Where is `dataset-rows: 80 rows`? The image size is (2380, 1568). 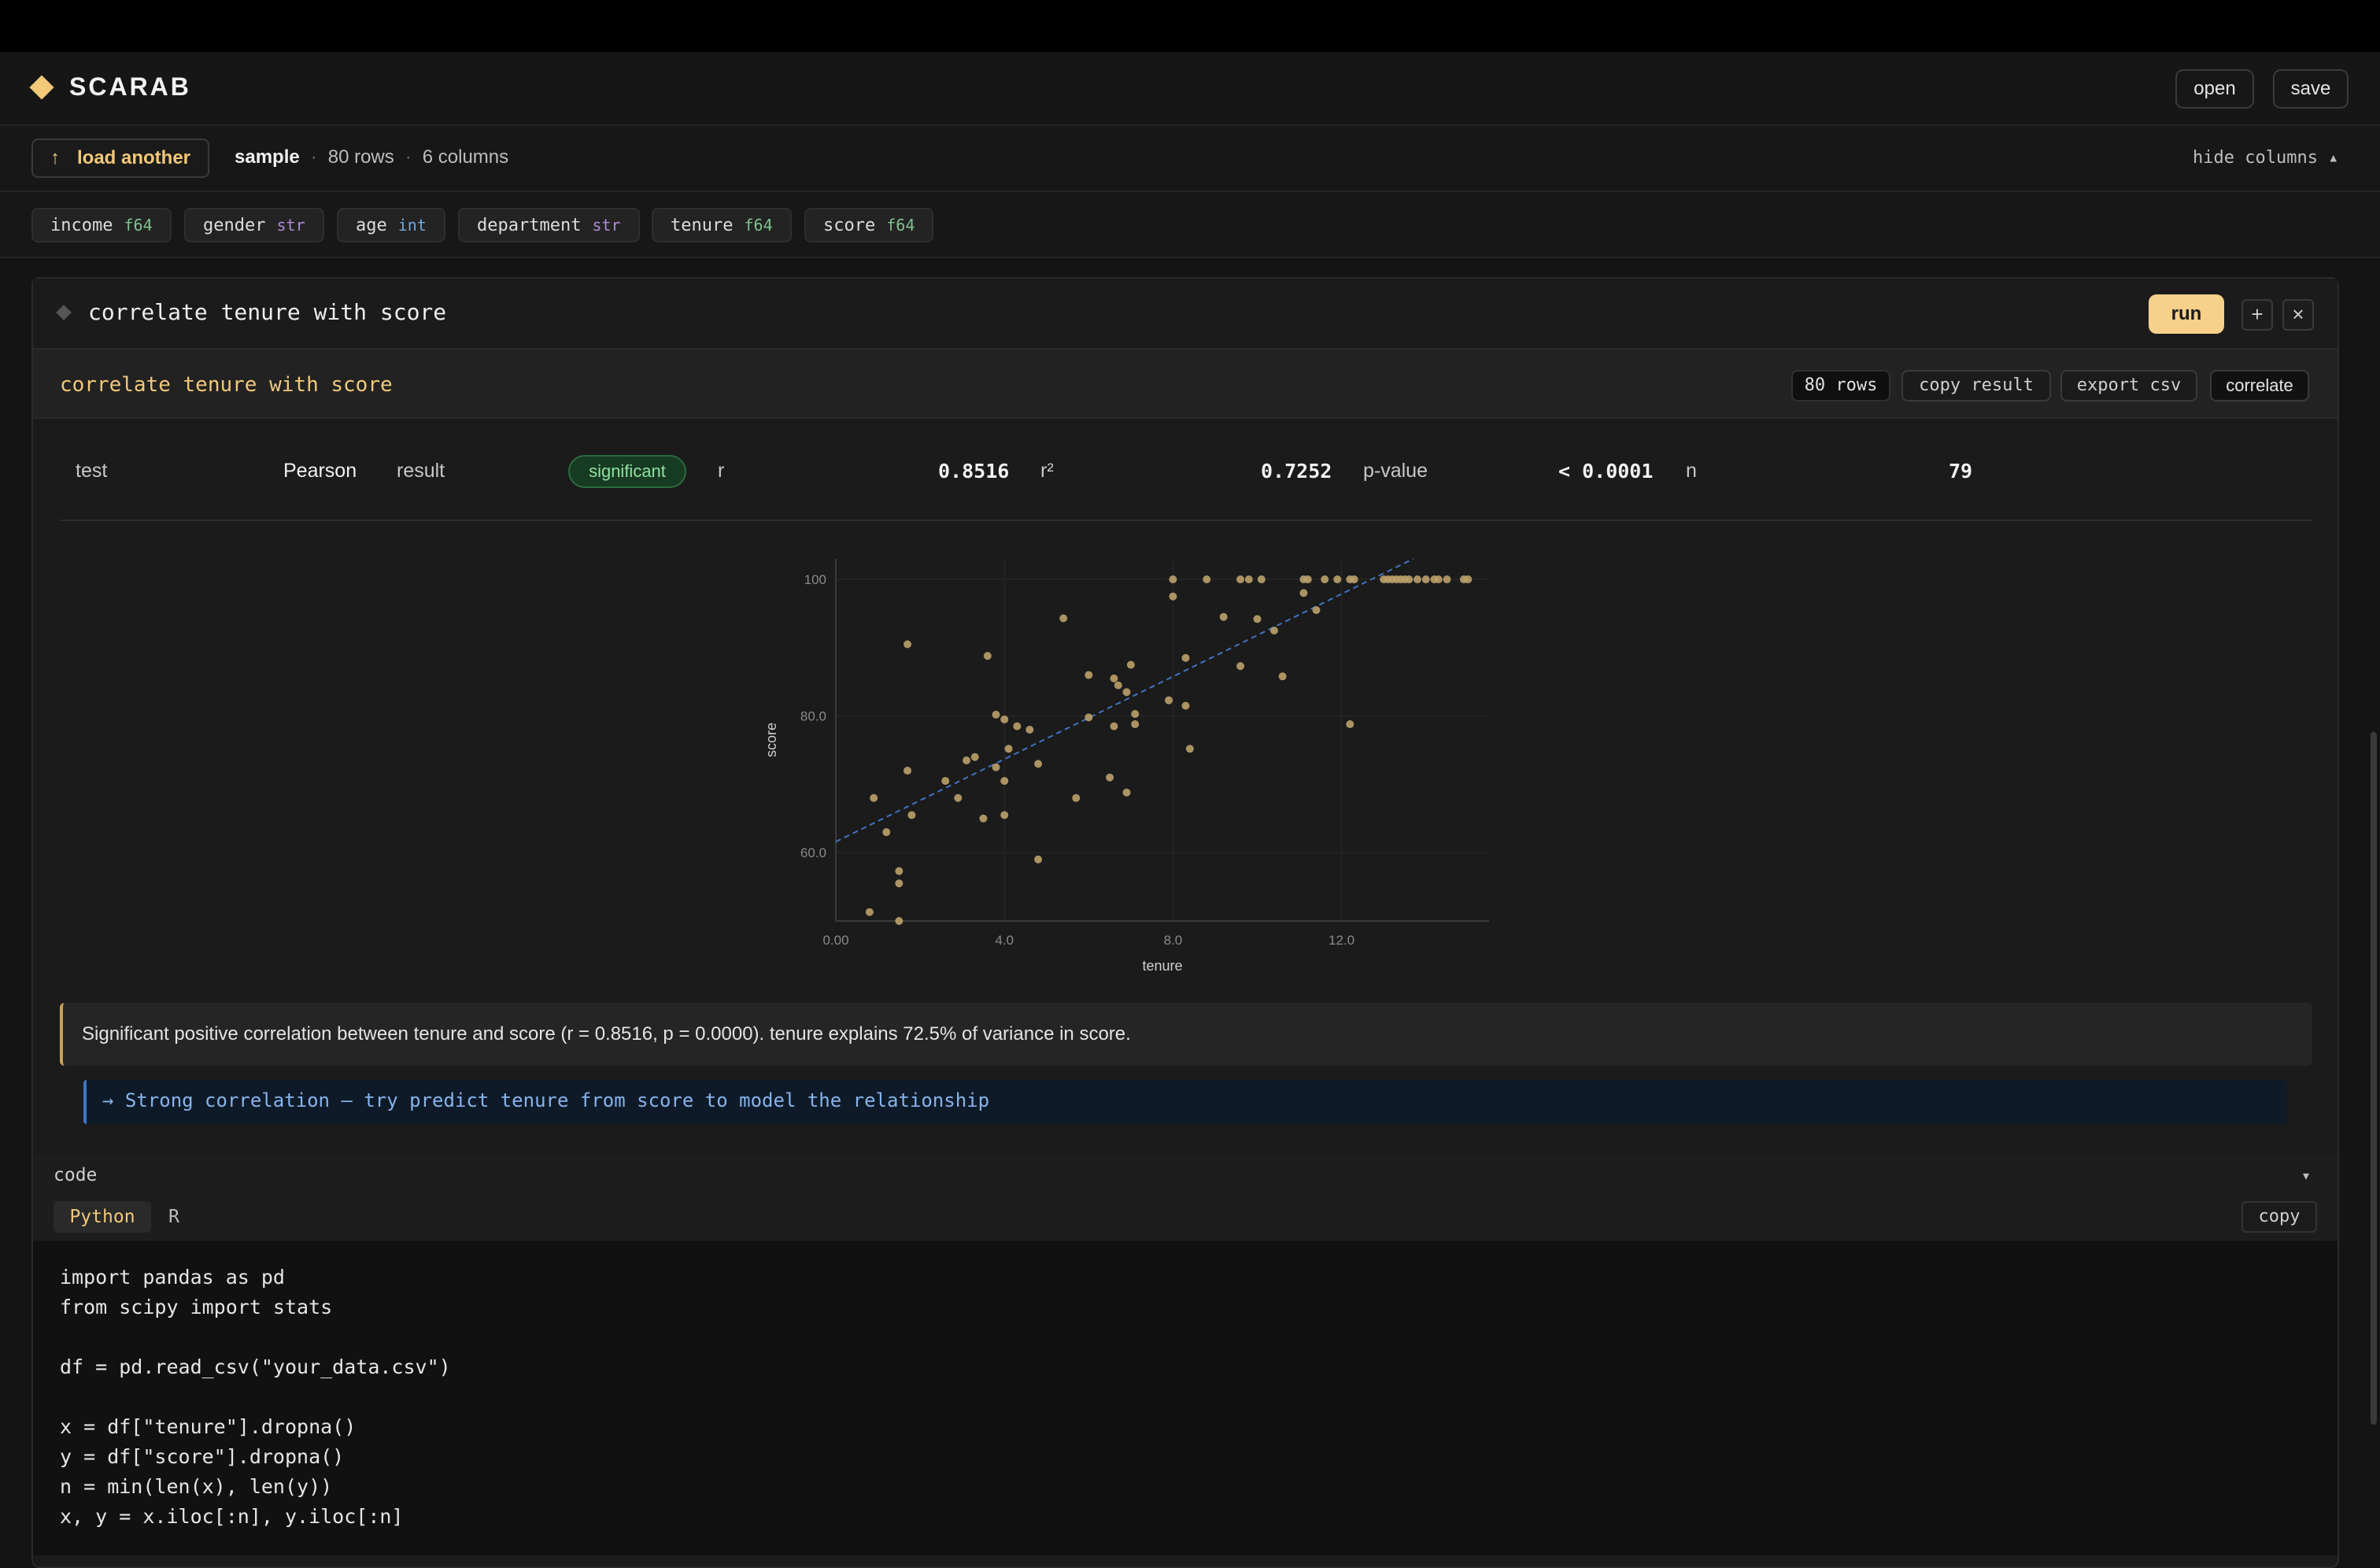 dataset-rows: 80 rows is located at coordinates (360, 157).